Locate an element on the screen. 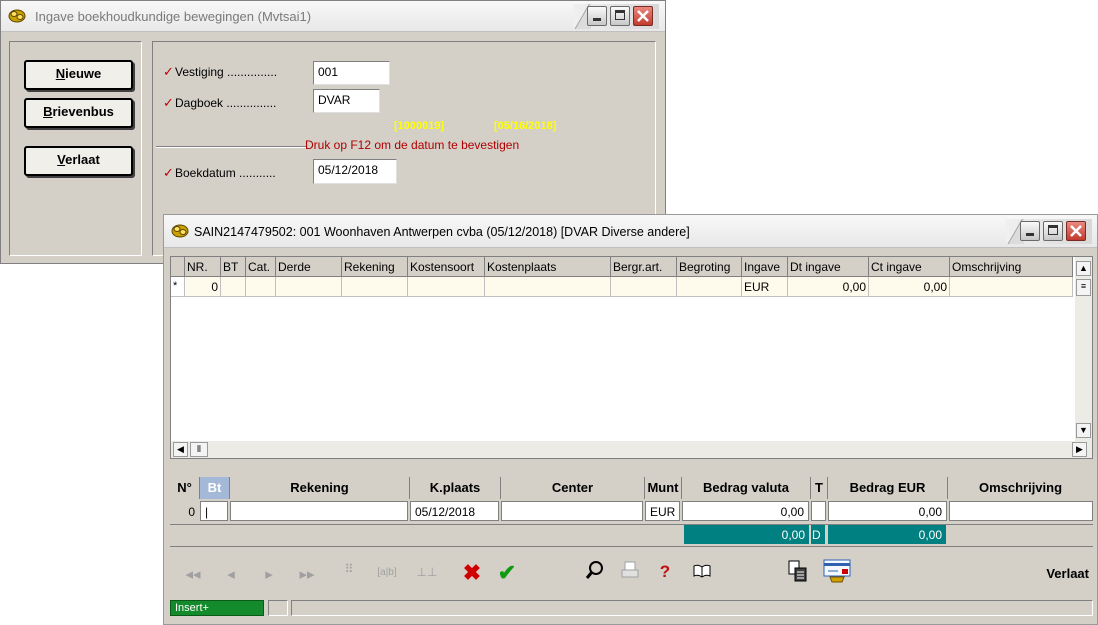  column-header-nr: NR. is located at coordinates (203, 267).